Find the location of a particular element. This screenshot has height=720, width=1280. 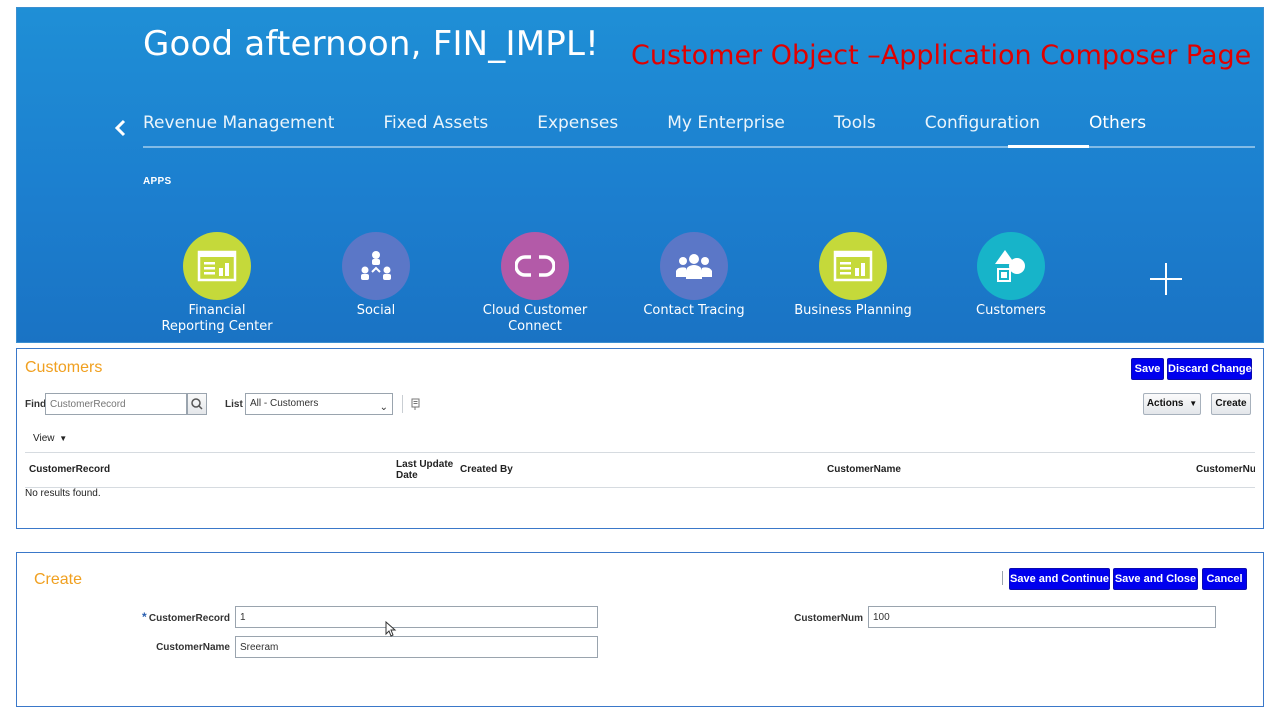

column-header-last-update-date: Last Update Date is located at coordinates (424, 470).